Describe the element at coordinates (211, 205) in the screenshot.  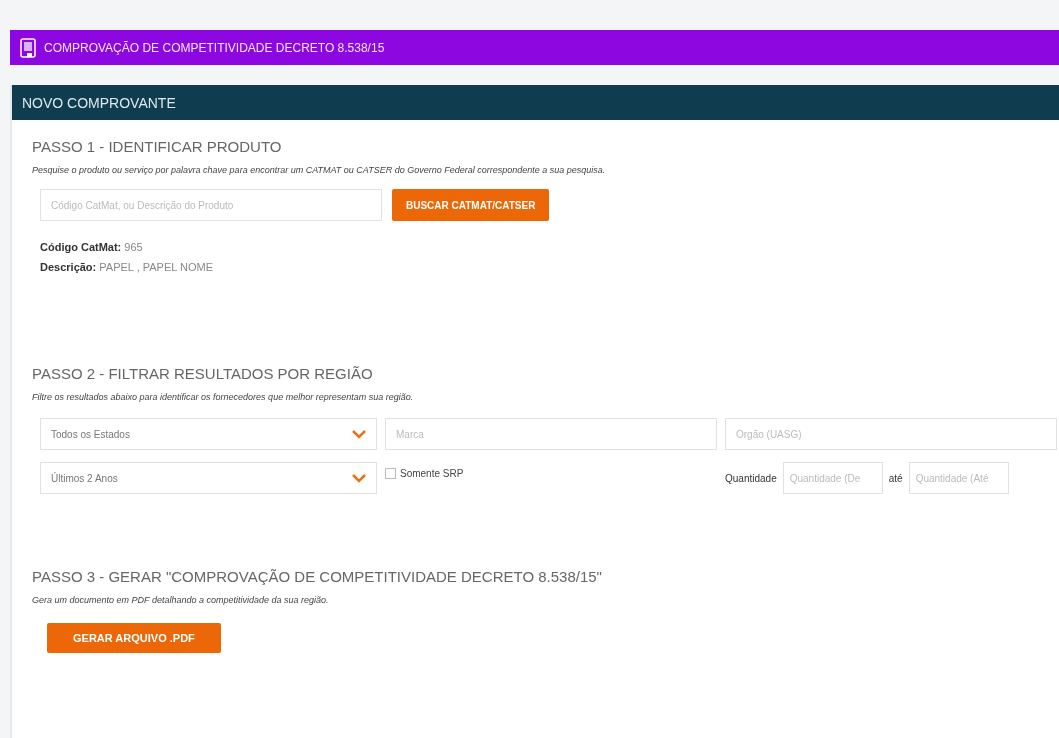
I see `search-field: Código CatMat, ou Descrição do Produto` at that location.